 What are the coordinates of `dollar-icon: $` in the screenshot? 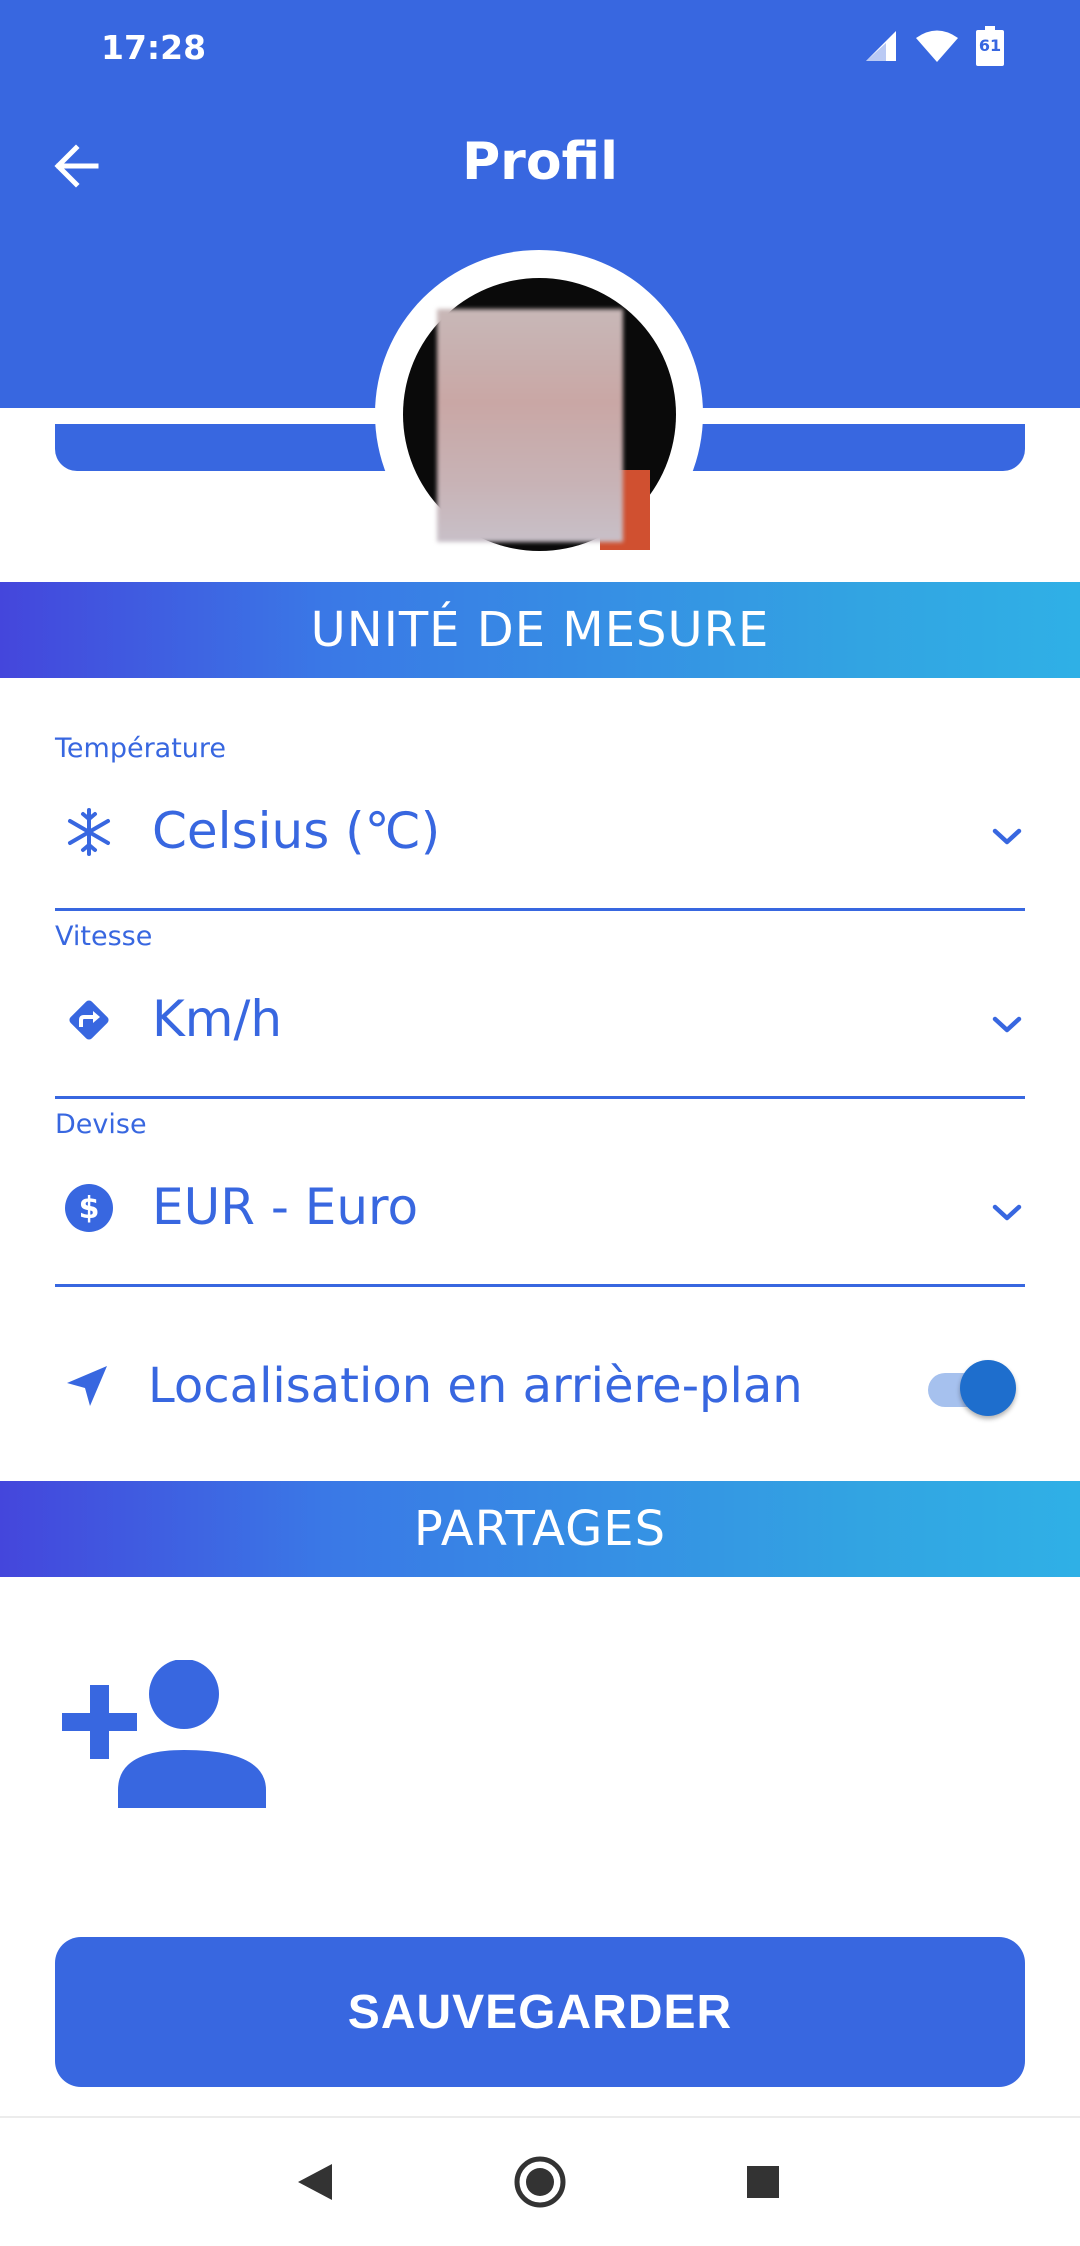 It's located at (89, 1208).